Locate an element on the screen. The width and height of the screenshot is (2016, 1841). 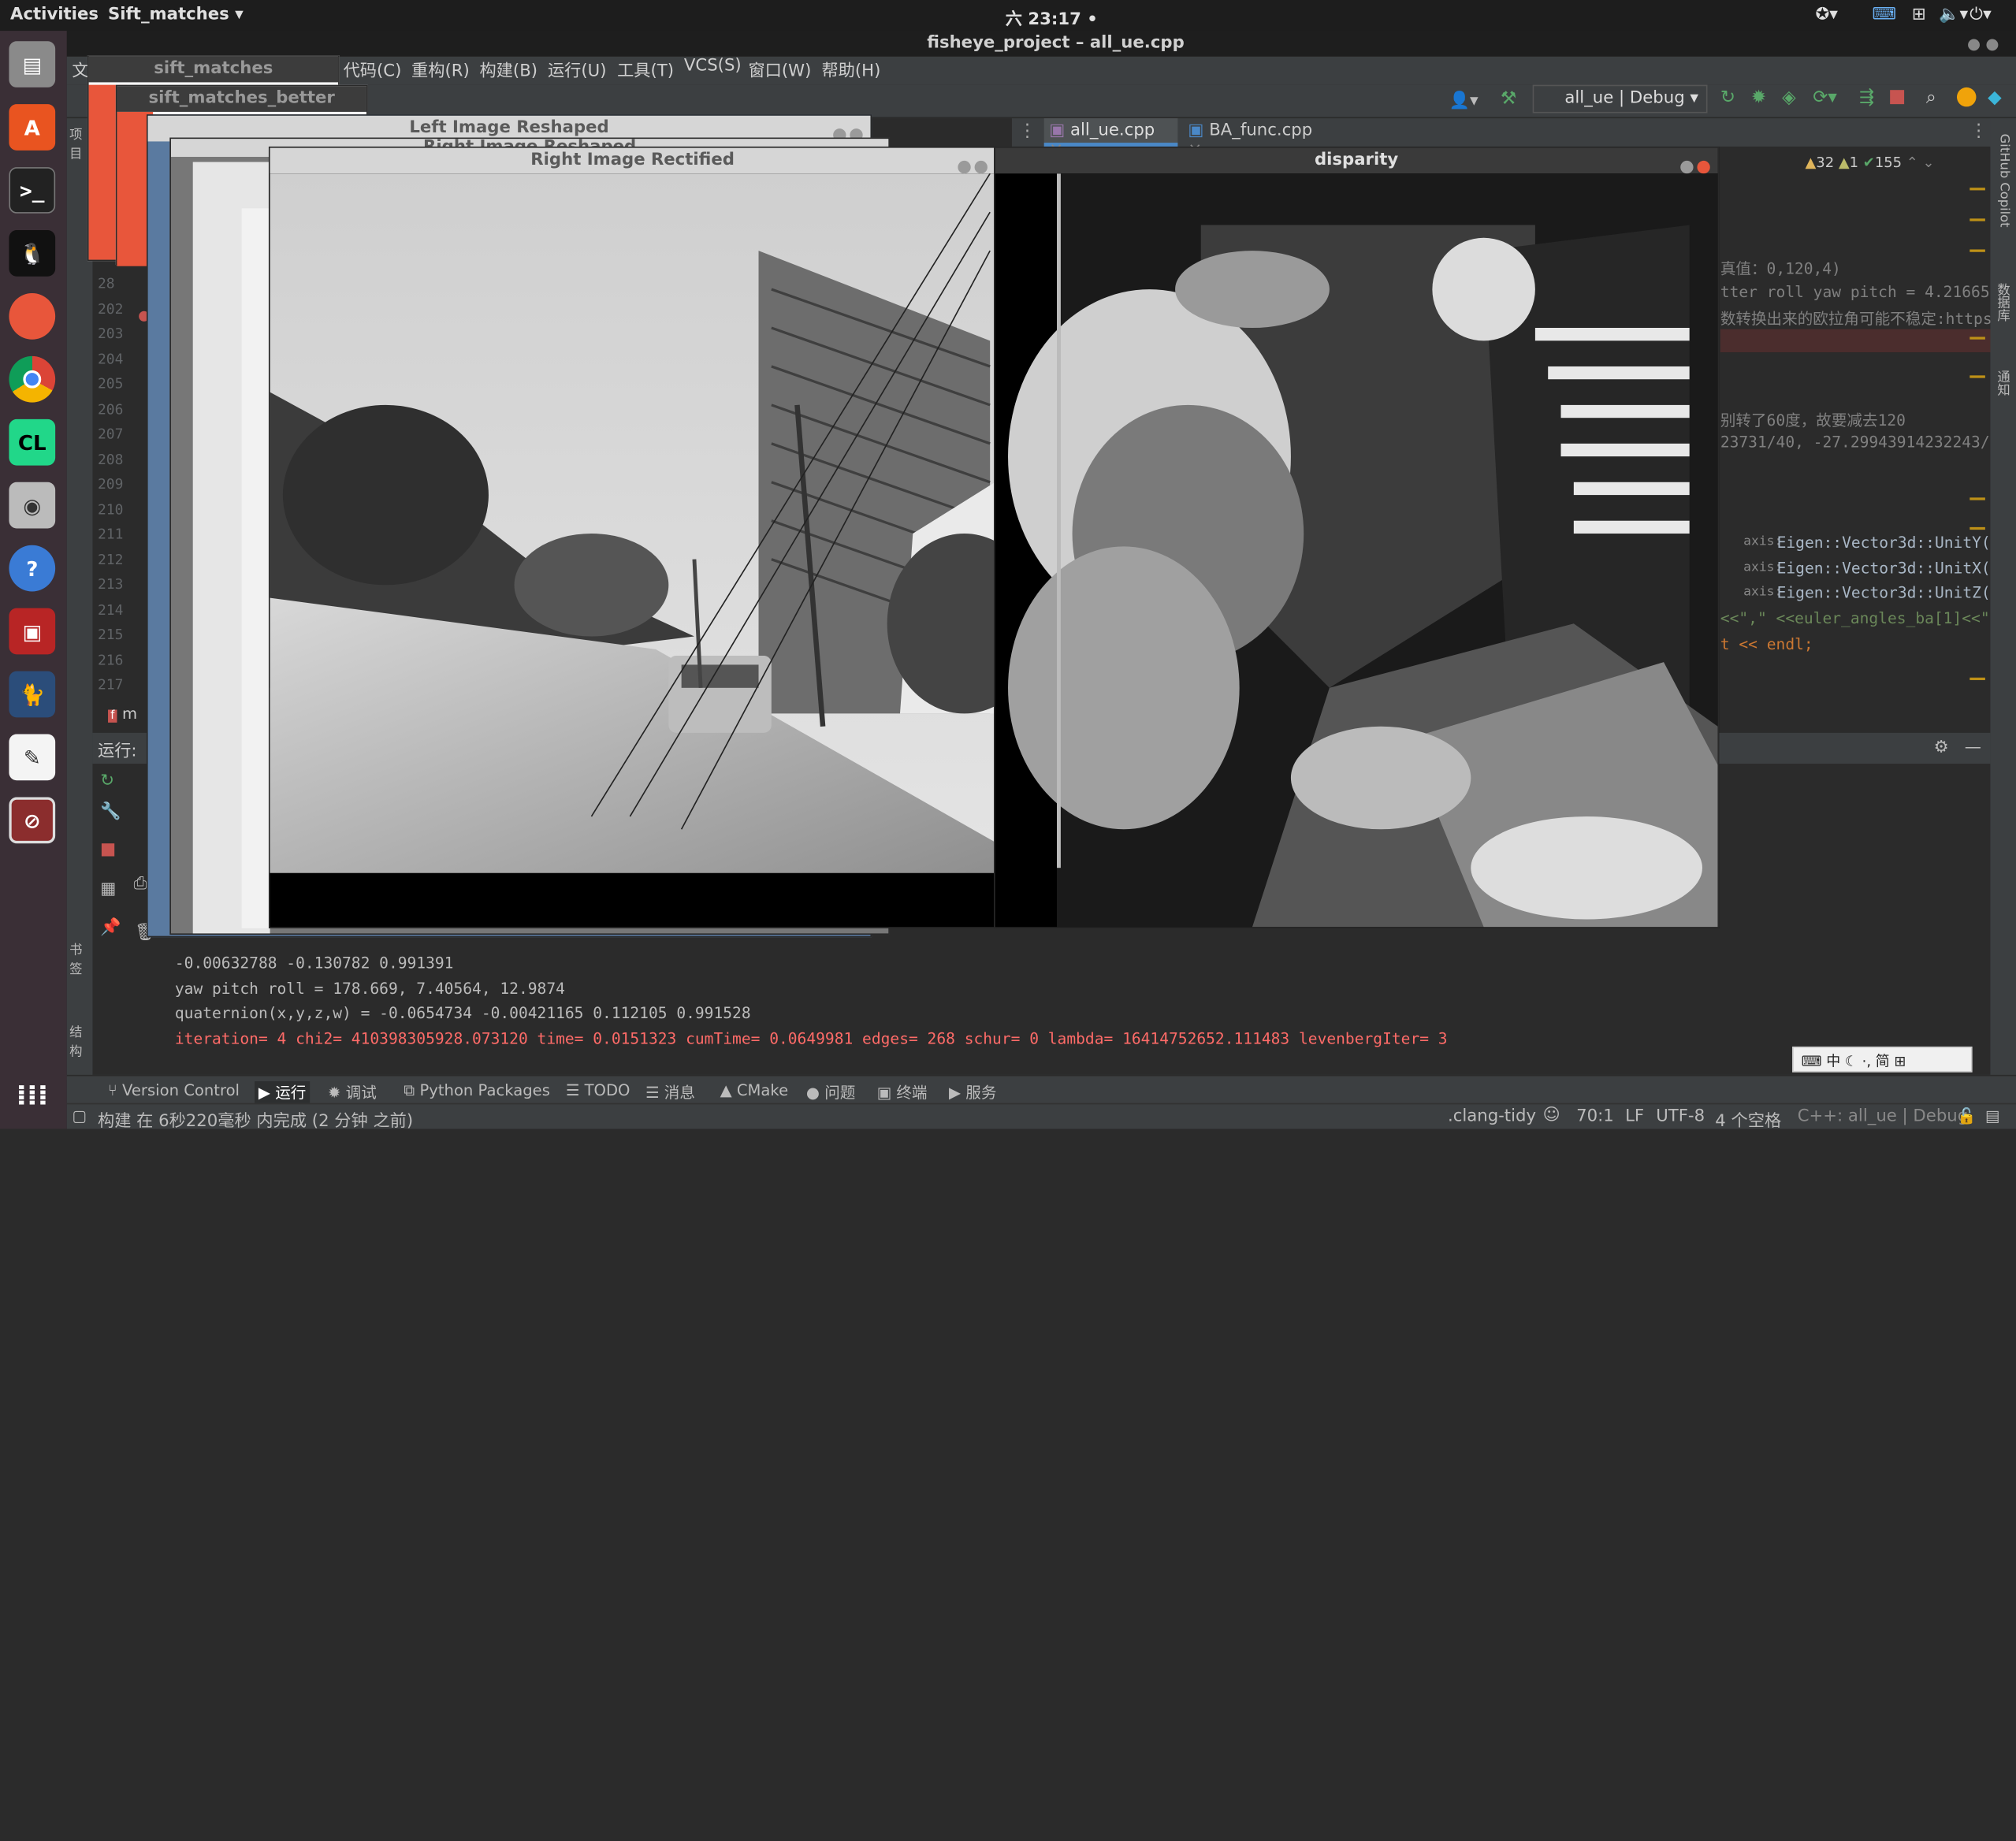
accessibility-icon: ✪▾ is located at coordinates (1827, 15).